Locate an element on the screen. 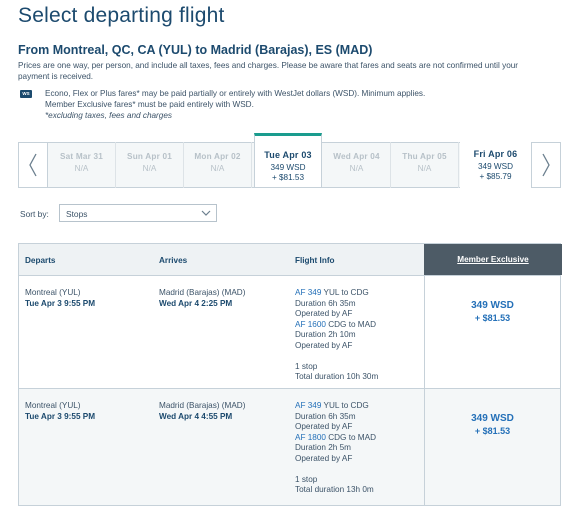 Image resolution: width=580 pixels, height=515 pixels. date-label: Wed Apr 04 is located at coordinates (356, 156).